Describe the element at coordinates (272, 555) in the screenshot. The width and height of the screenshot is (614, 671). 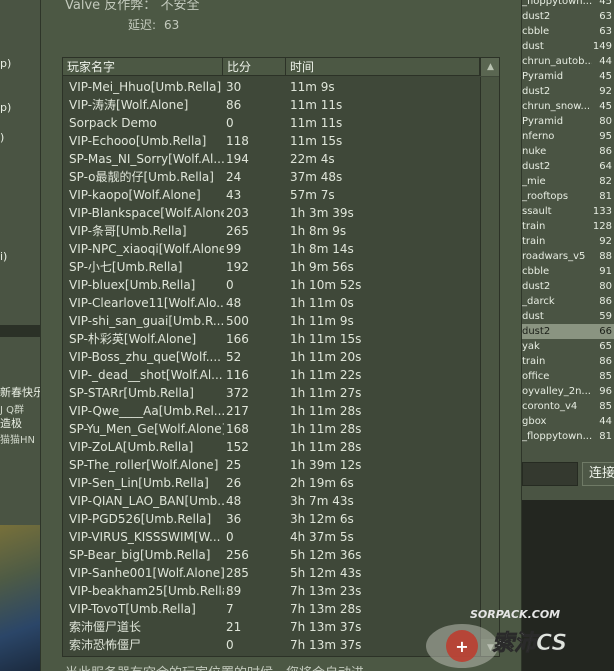
I see `player-row: SP-Bear_big[Umb.Rella] 256 5h 12m 36s` at that location.